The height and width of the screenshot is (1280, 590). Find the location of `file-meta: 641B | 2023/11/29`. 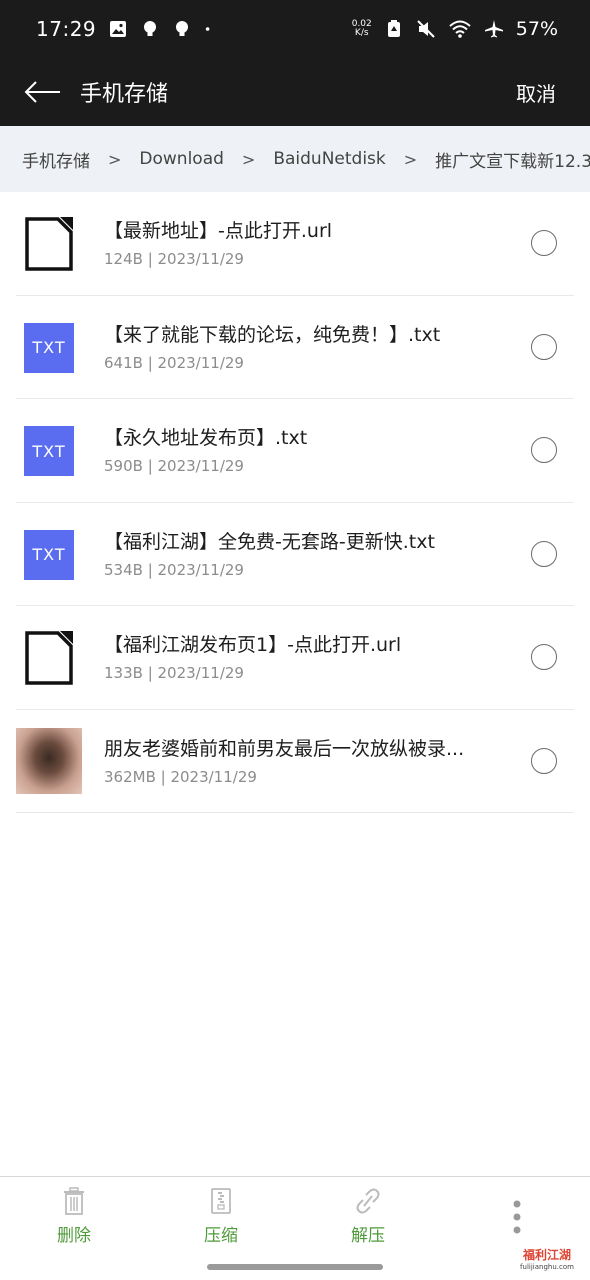

file-meta: 641B | 2023/11/29 is located at coordinates (174, 362).